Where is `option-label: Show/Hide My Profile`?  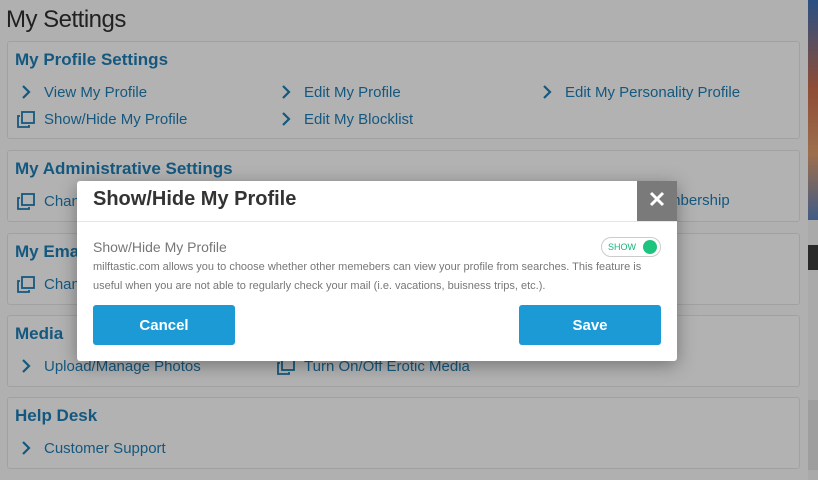
option-label: Show/Hide My Profile is located at coordinates (160, 247).